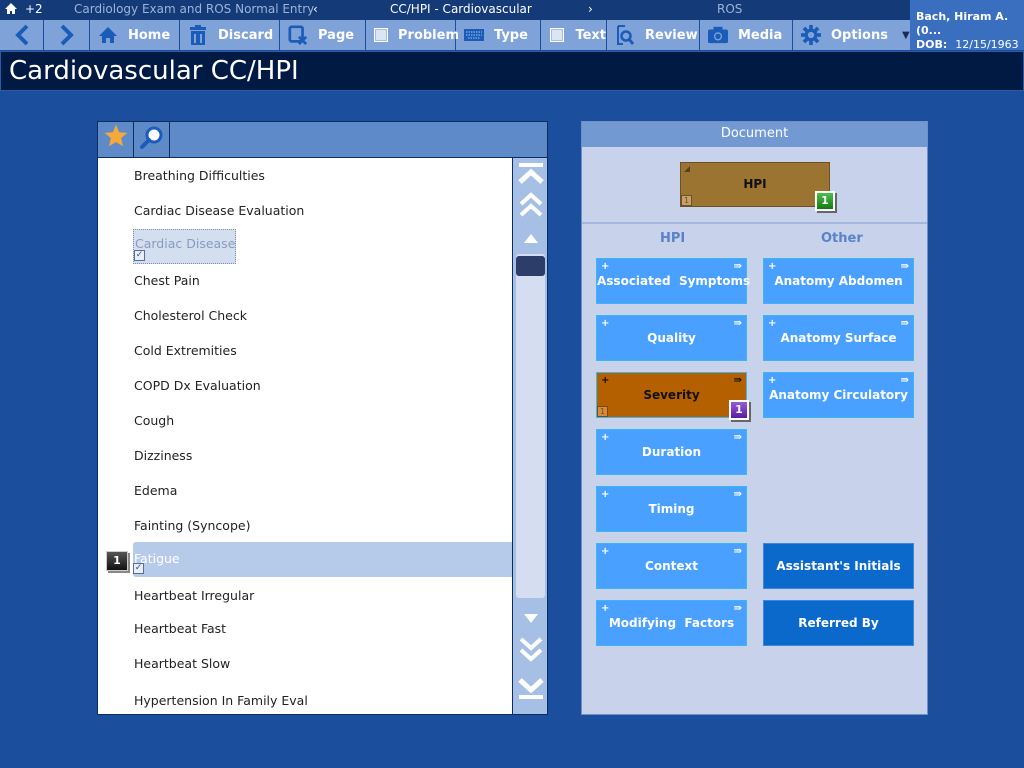  I want to click on trash-icon, so click(198, 35).